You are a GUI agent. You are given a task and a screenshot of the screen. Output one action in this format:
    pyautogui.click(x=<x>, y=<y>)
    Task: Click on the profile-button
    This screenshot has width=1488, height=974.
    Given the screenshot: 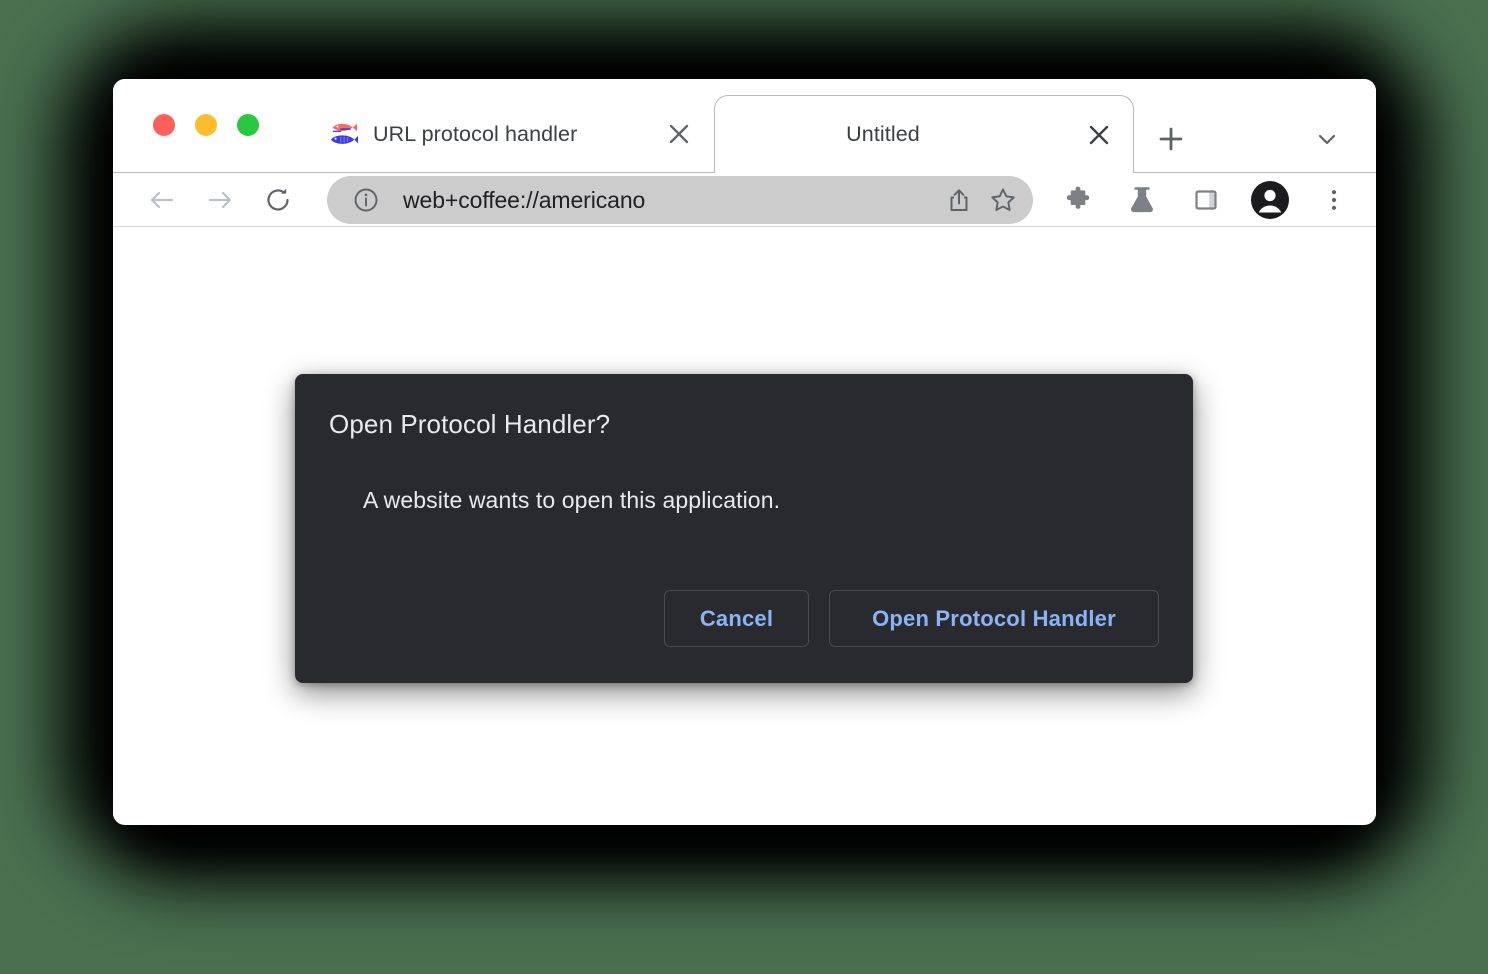 What is the action you would take?
    pyautogui.click(x=1270, y=200)
    